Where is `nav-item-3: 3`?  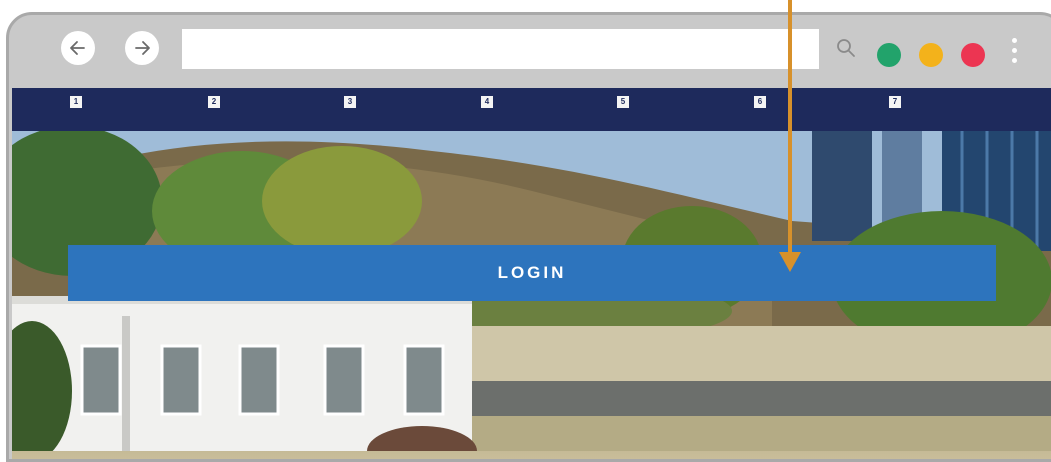
nav-item-3: 3 is located at coordinates (350, 102).